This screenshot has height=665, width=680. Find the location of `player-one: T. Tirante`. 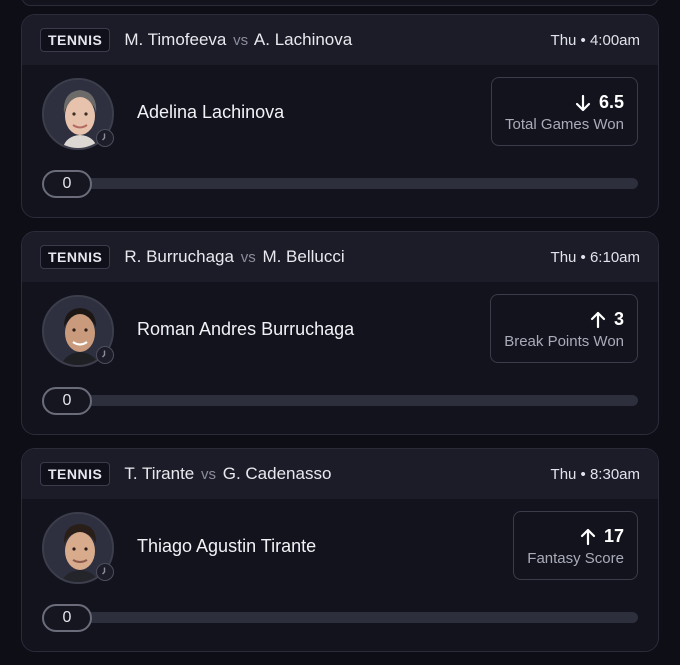

player-one: T. Tirante is located at coordinates (159, 473).